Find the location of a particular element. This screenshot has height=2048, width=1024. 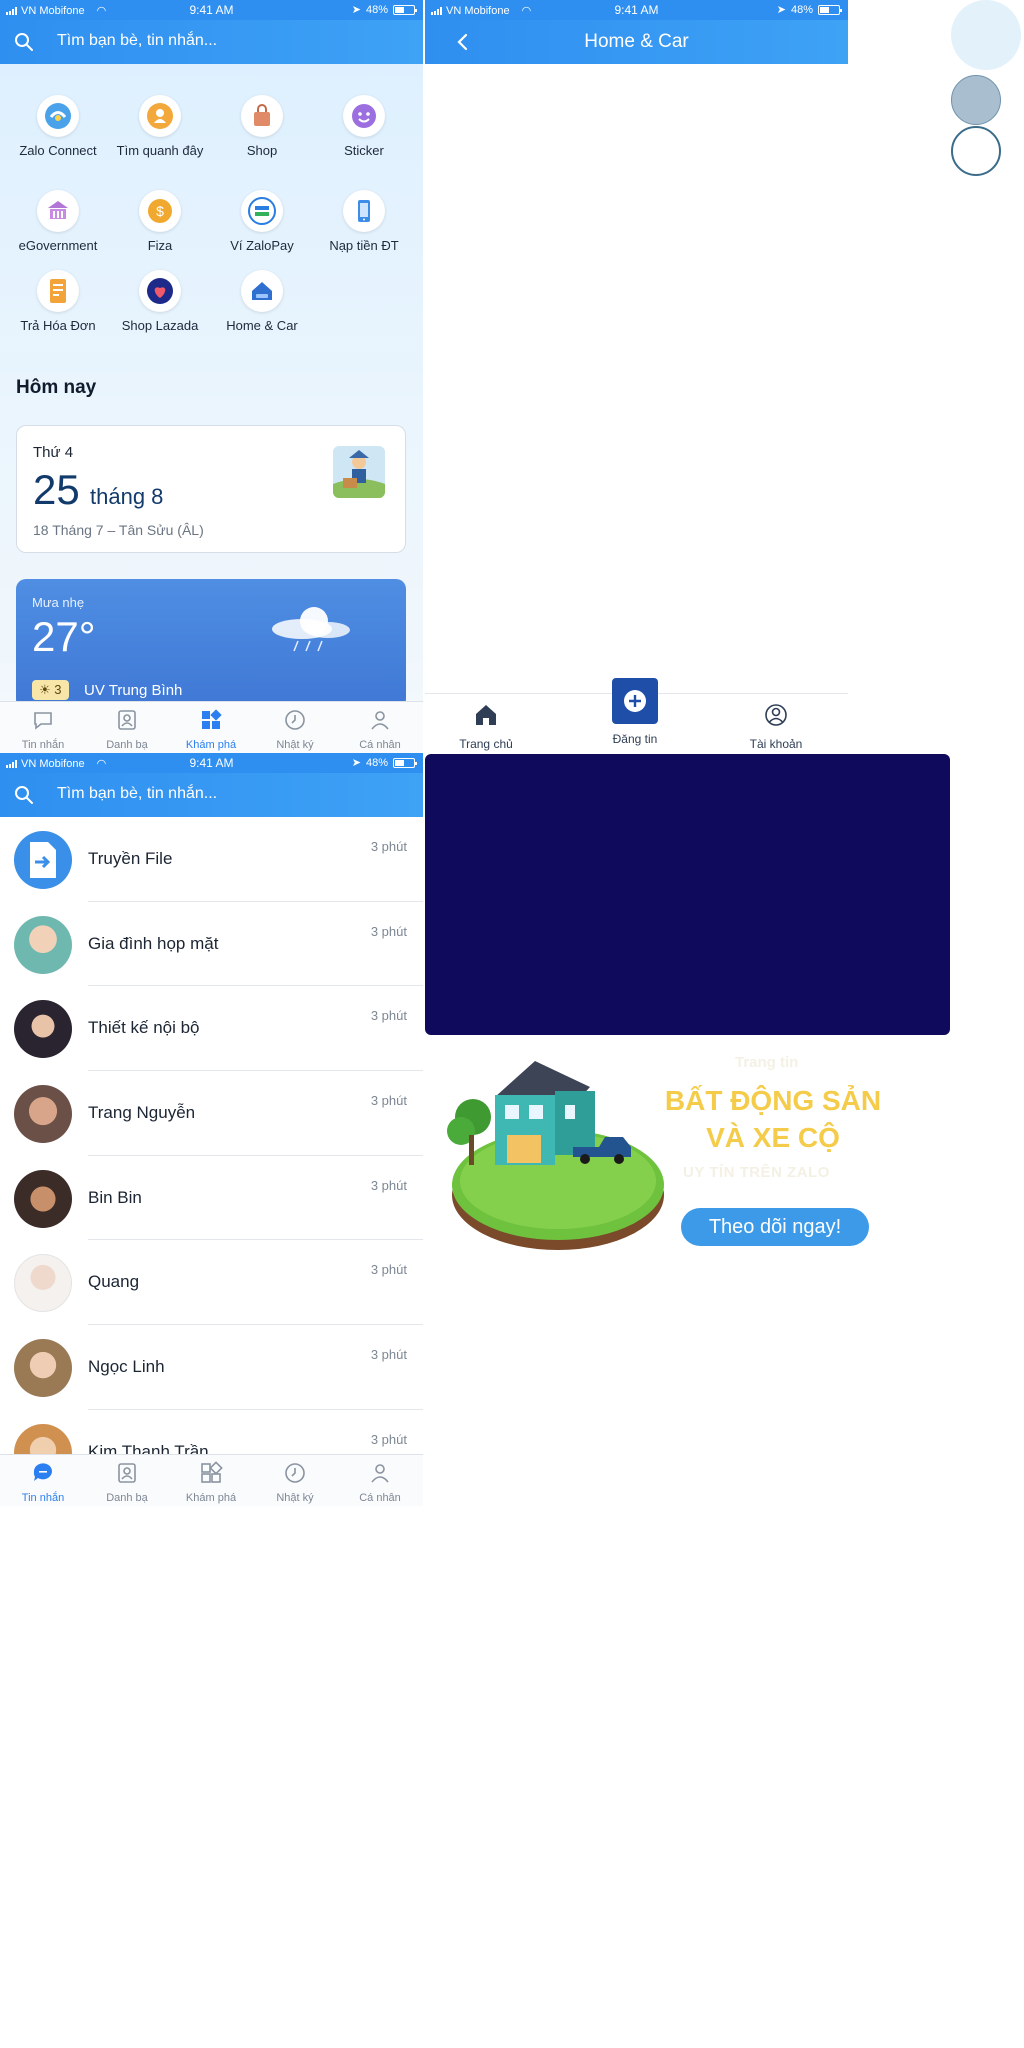

conversation-name: Kim Thanh Trần is located at coordinates (148, 1447).